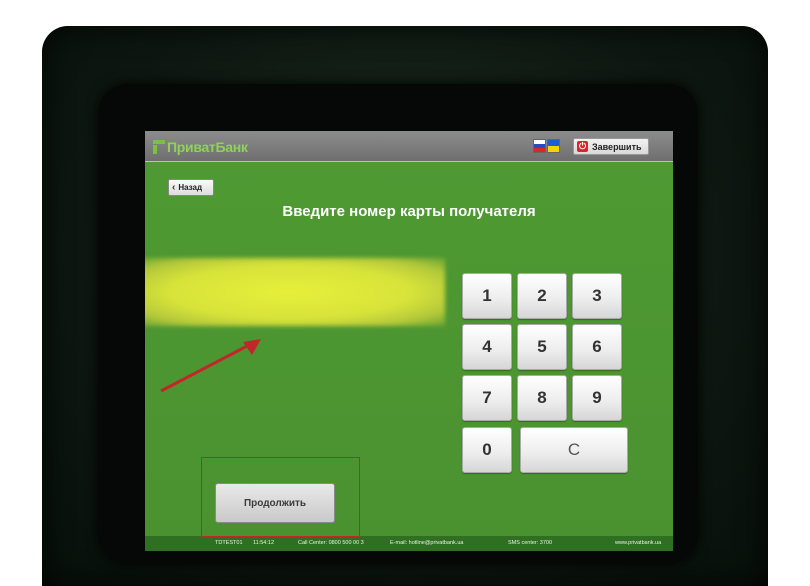  I want to click on card-number-field, so click(295, 292).